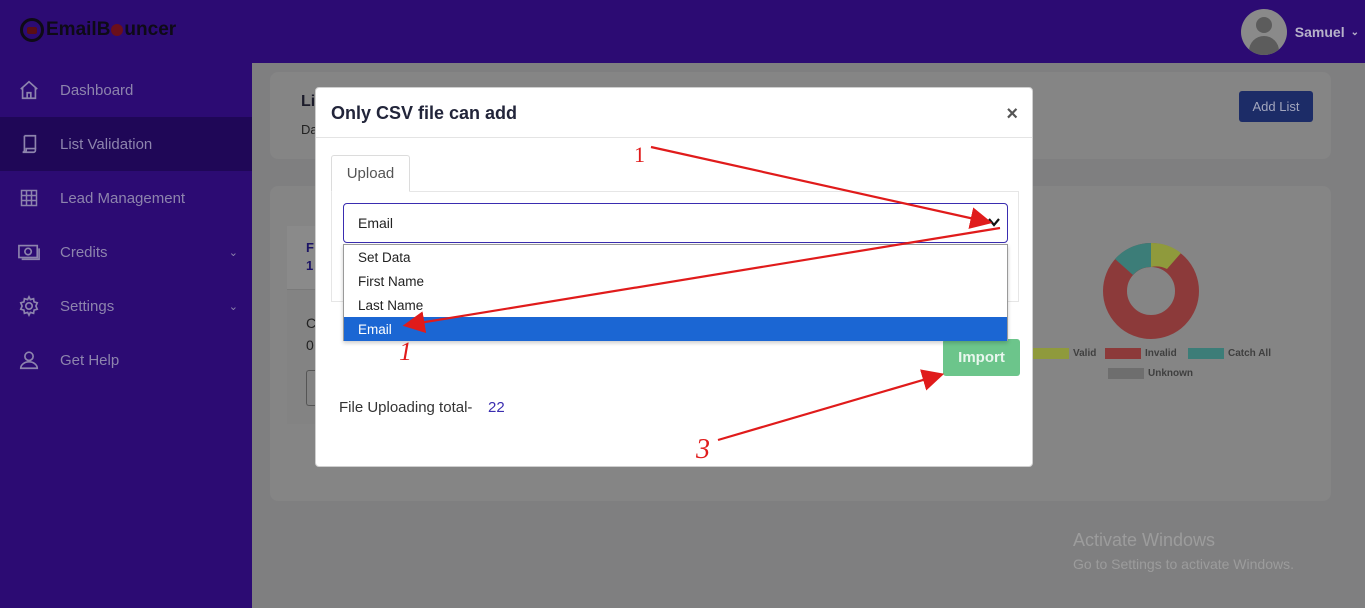  Describe the element at coordinates (496, 407) in the screenshot. I see `upload-total-count: 22` at that location.